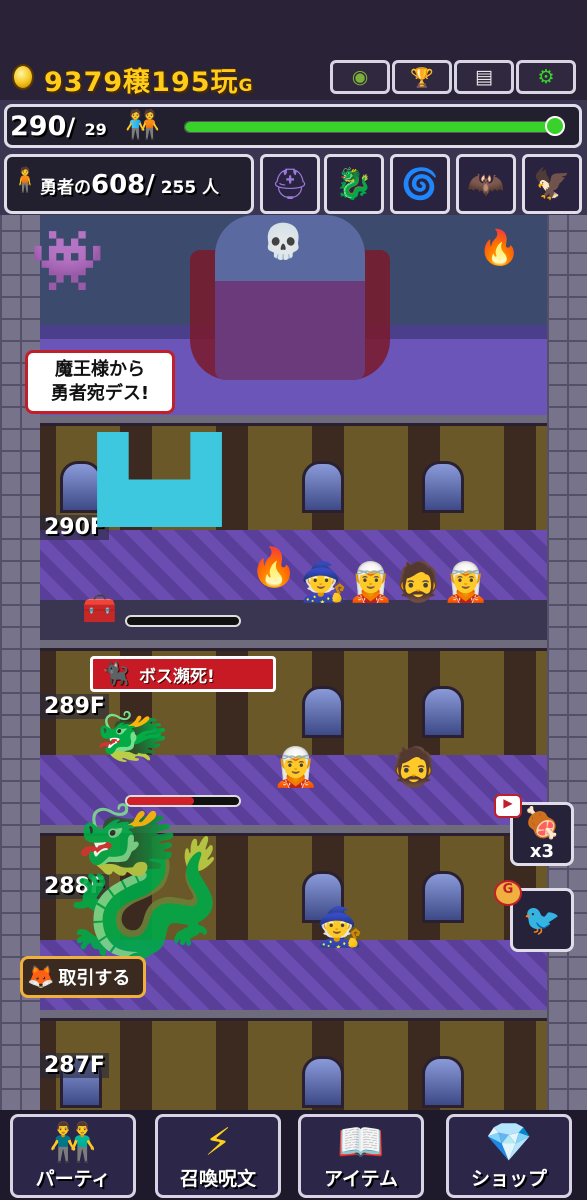 This screenshot has height=1200, width=587. I want to click on serpent-monster-slot: 🌀, so click(420, 184).